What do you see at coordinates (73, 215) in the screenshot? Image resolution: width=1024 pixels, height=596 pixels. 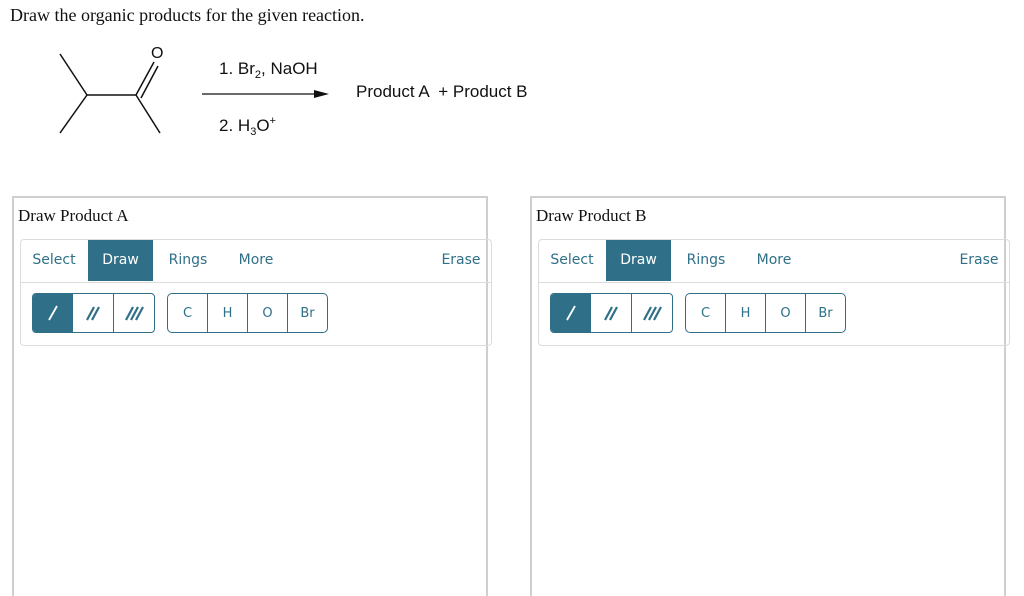 I see `panel-title: Draw Product A` at bounding box center [73, 215].